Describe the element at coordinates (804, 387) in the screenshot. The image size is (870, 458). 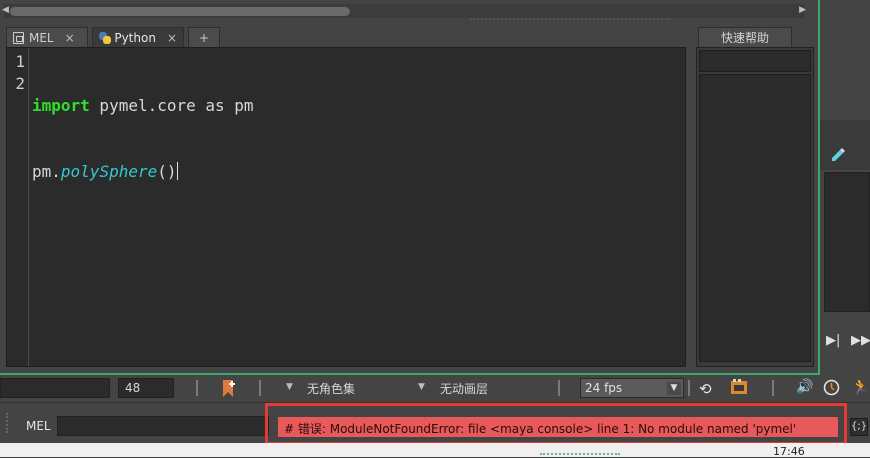
I see `speaker-icon: 🔊` at that location.